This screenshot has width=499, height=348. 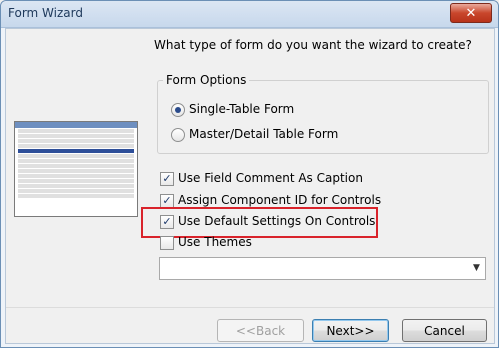 I want to click on component-id-checkbox: ✓, so click(x=167, y=201).